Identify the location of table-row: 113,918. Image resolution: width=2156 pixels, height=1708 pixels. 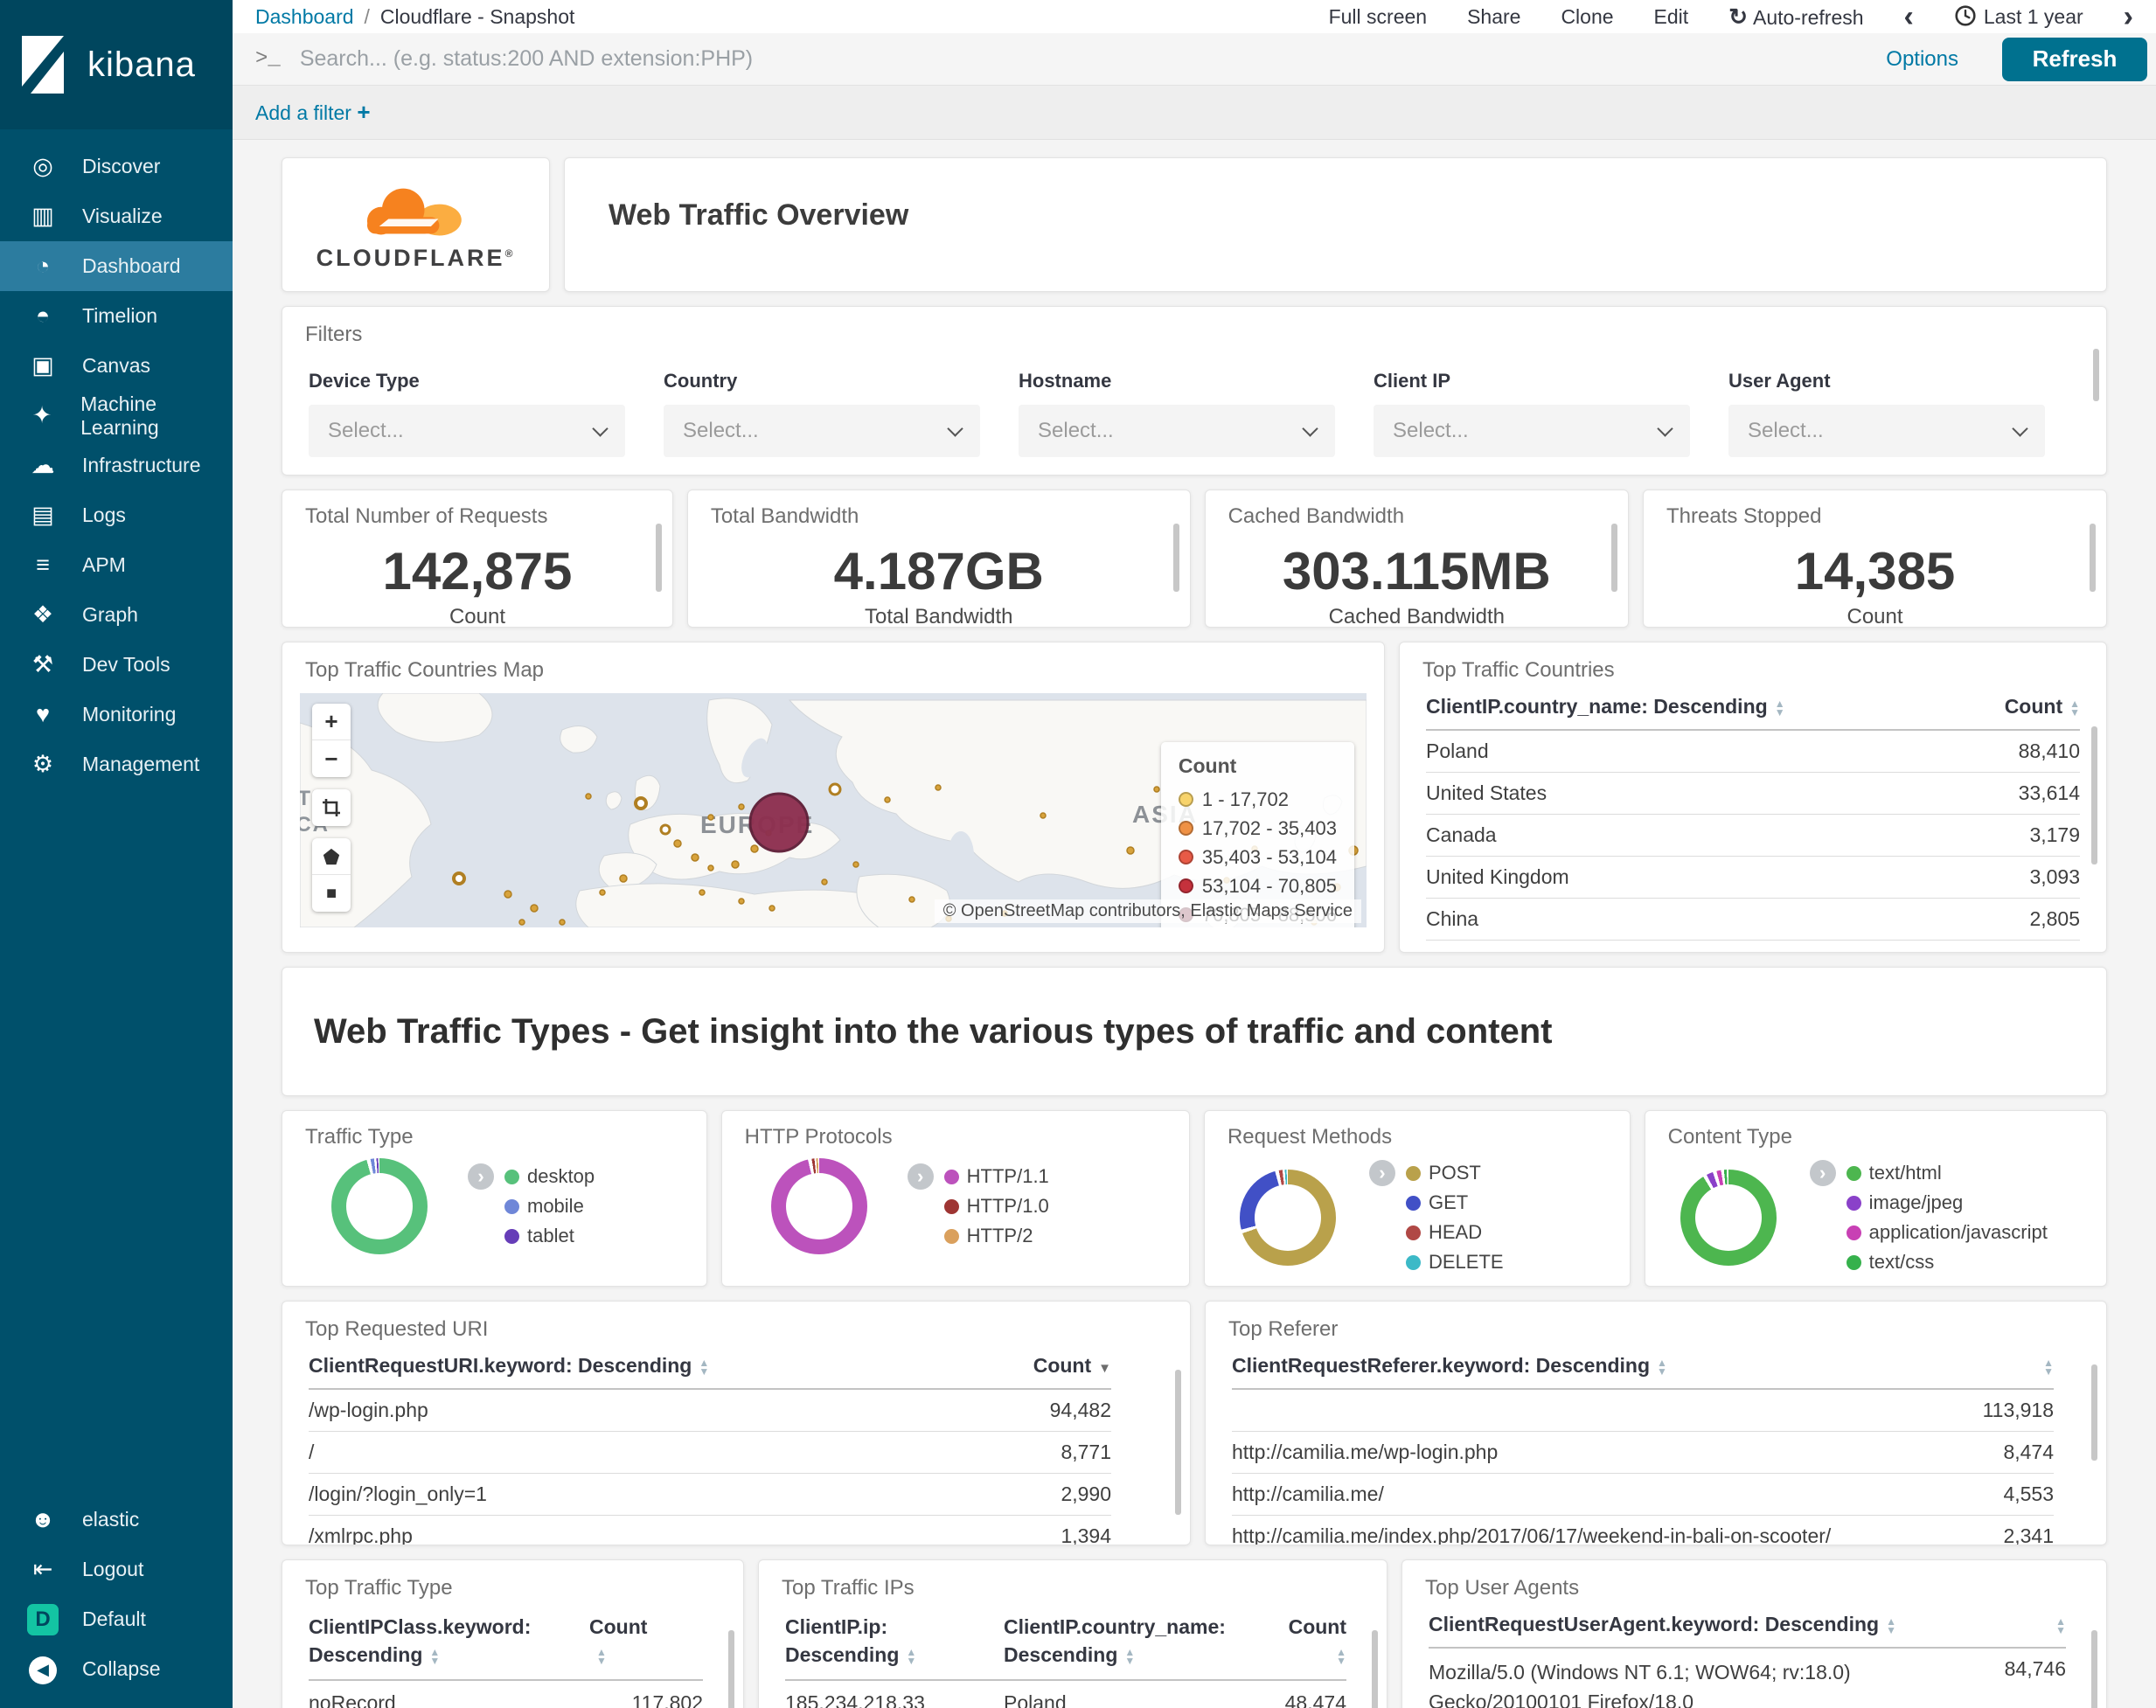
(1643, 1411).